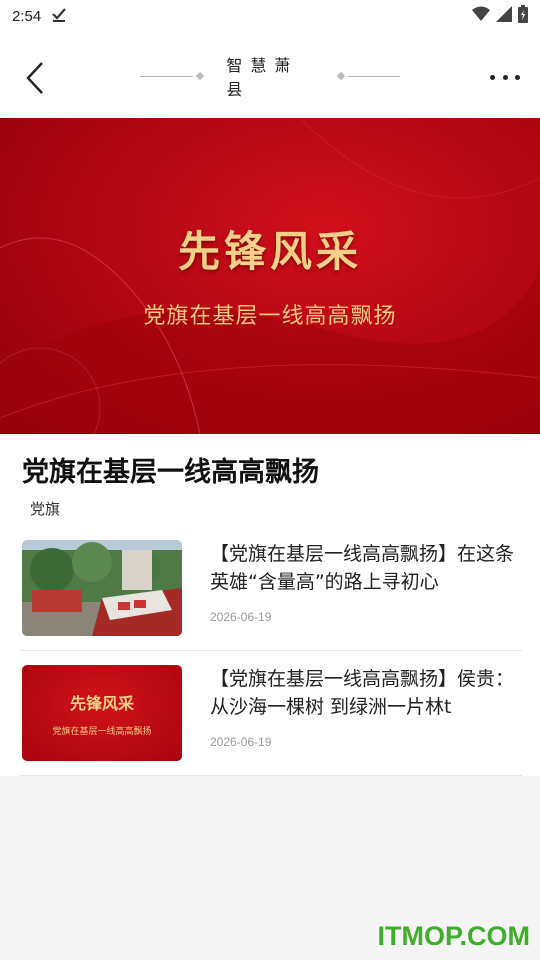 The width and height of the screenshot is (540, 960). Describe the element at coordinates (523, 16) in the screenshot. I see `battery-icon` at that location.